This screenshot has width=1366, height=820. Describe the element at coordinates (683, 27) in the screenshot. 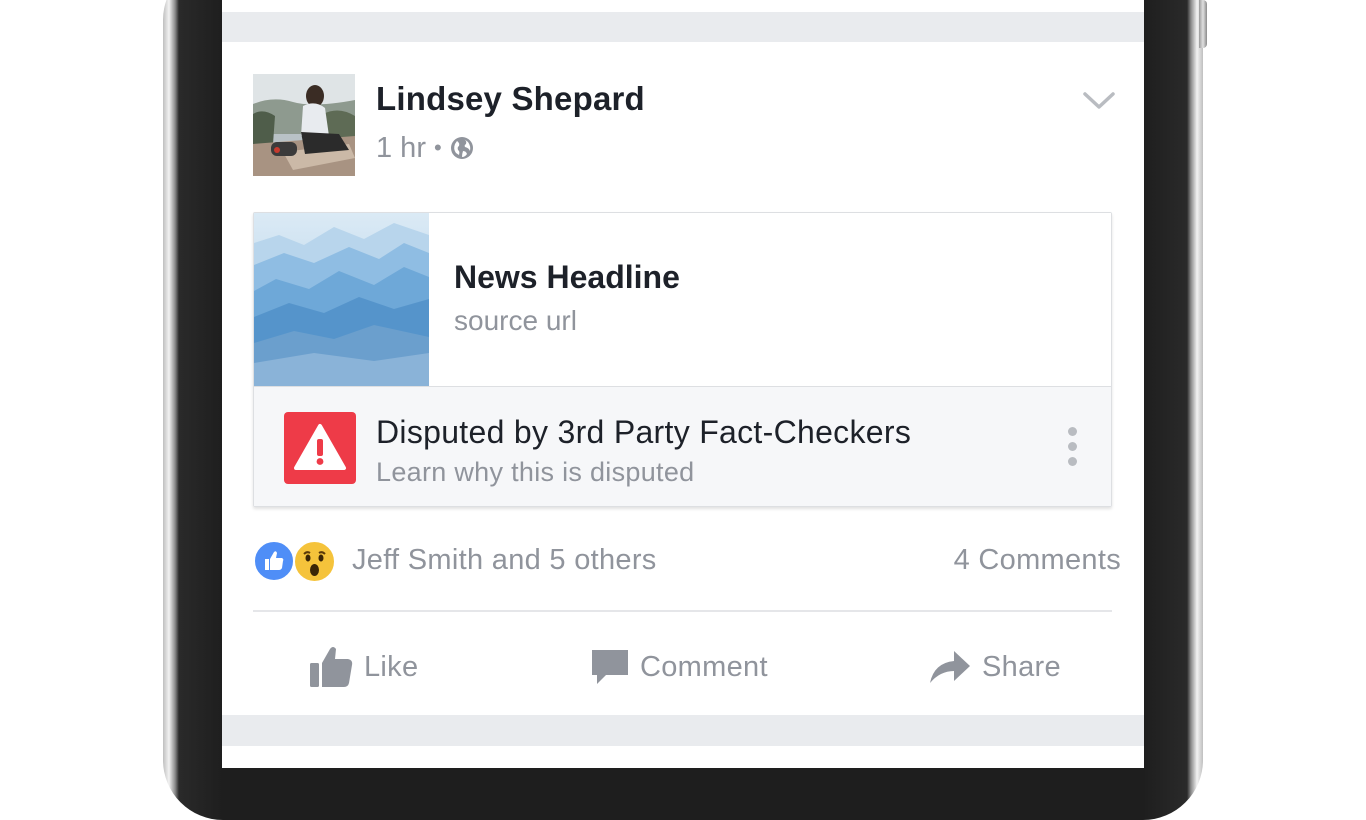

I see `feed-divider` at that location.